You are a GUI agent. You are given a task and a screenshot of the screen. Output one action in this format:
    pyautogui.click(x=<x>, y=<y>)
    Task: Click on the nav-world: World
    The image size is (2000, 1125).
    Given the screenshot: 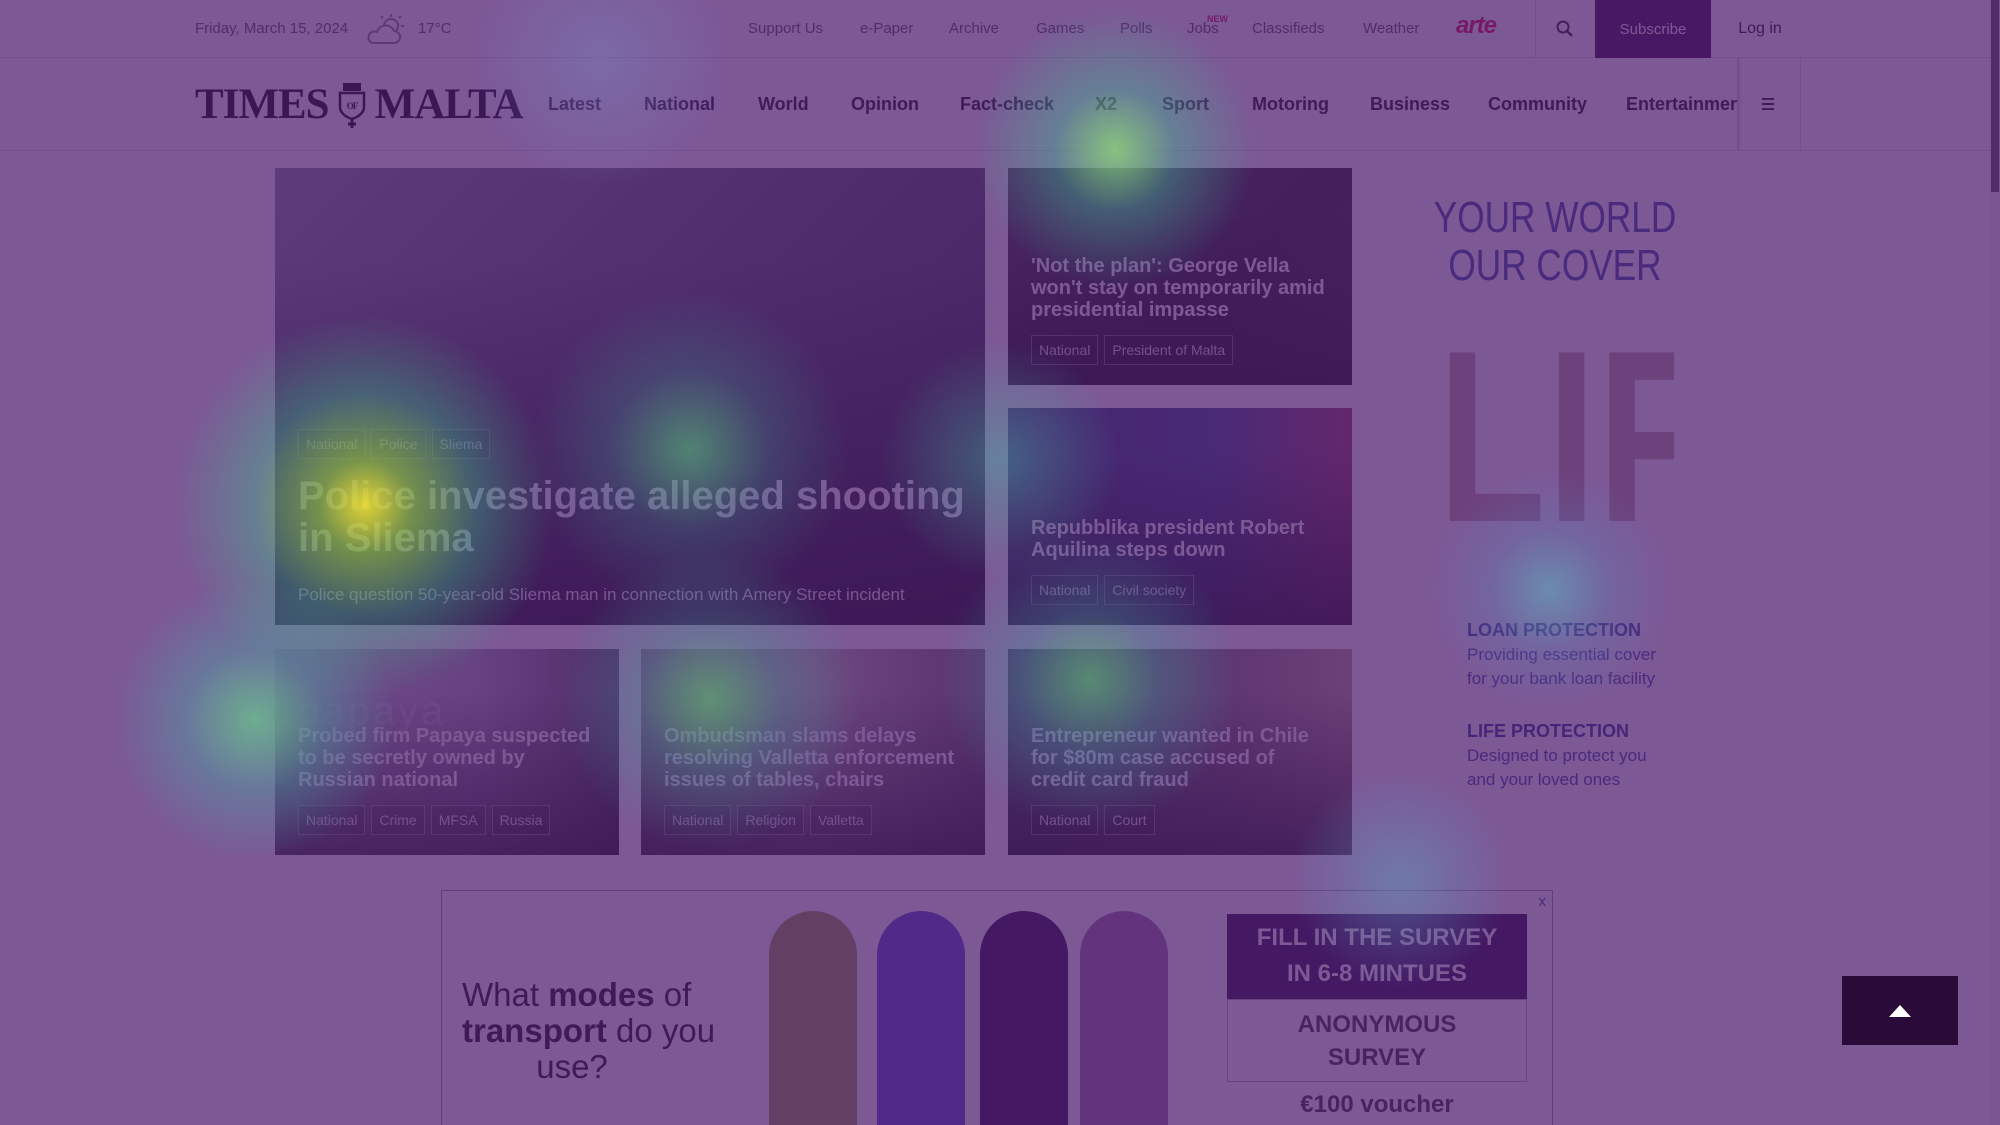 What is the action you would take?
    pyautogui.click(x=783, y=104)
    